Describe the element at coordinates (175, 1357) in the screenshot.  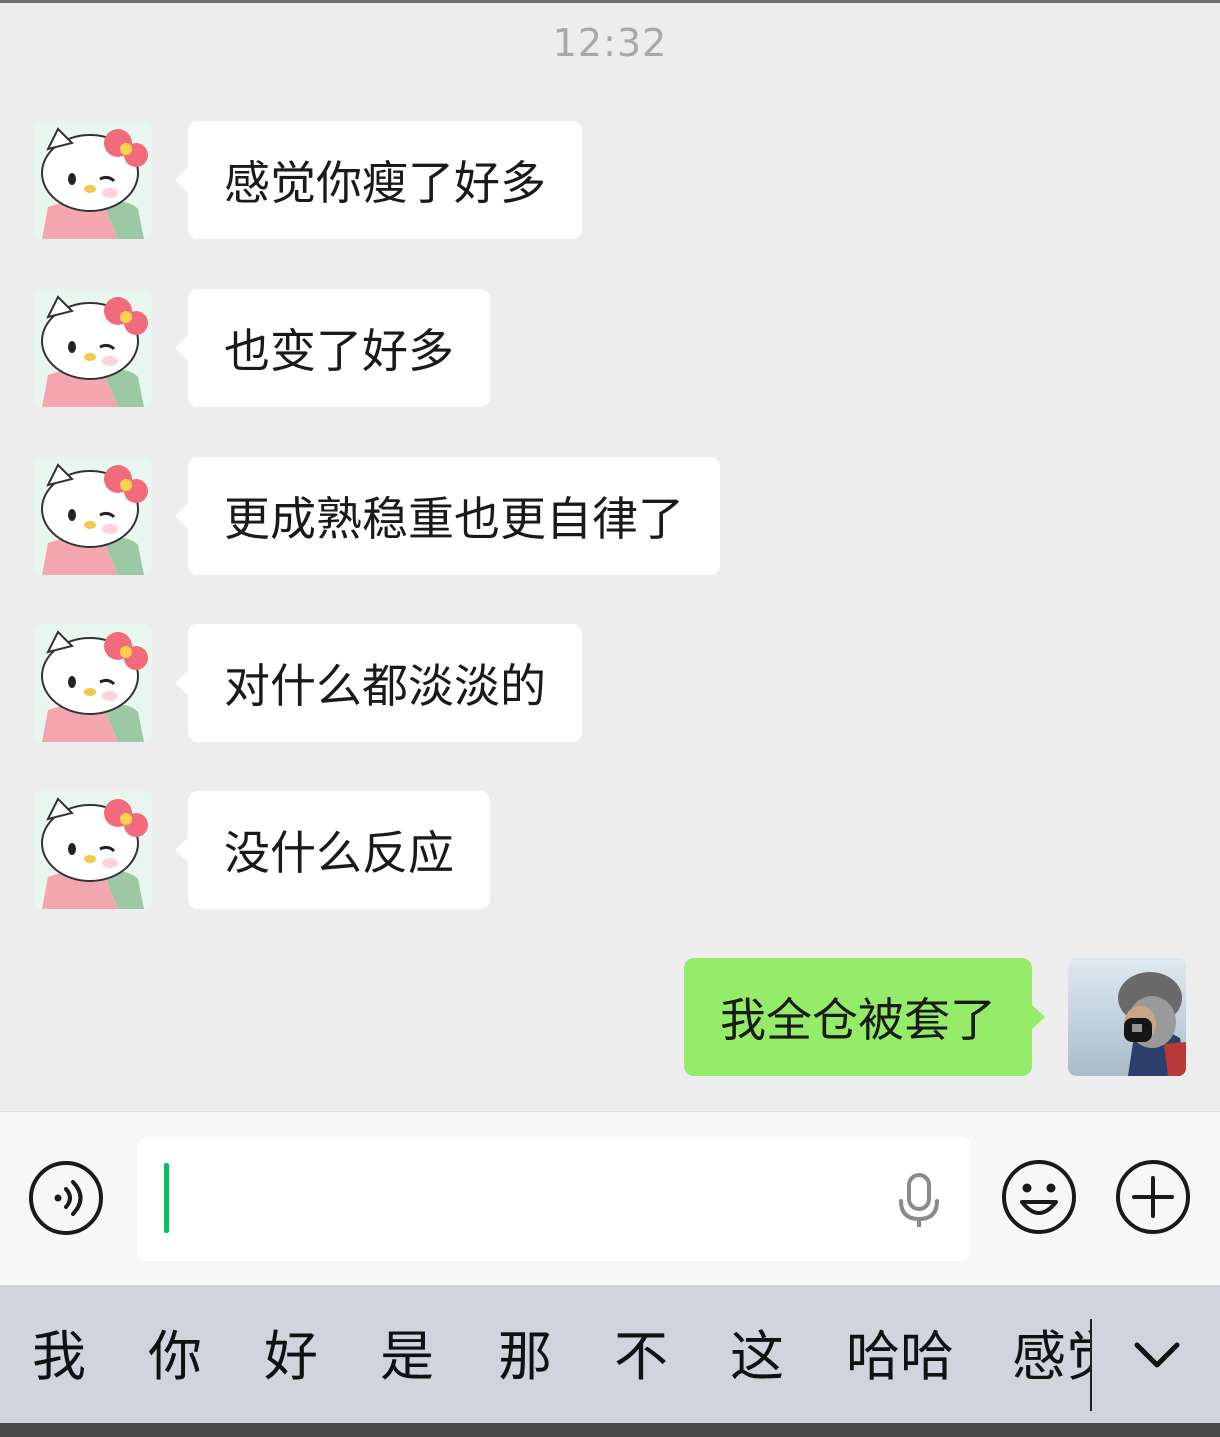
I see `candidate-word: 你` at that location.